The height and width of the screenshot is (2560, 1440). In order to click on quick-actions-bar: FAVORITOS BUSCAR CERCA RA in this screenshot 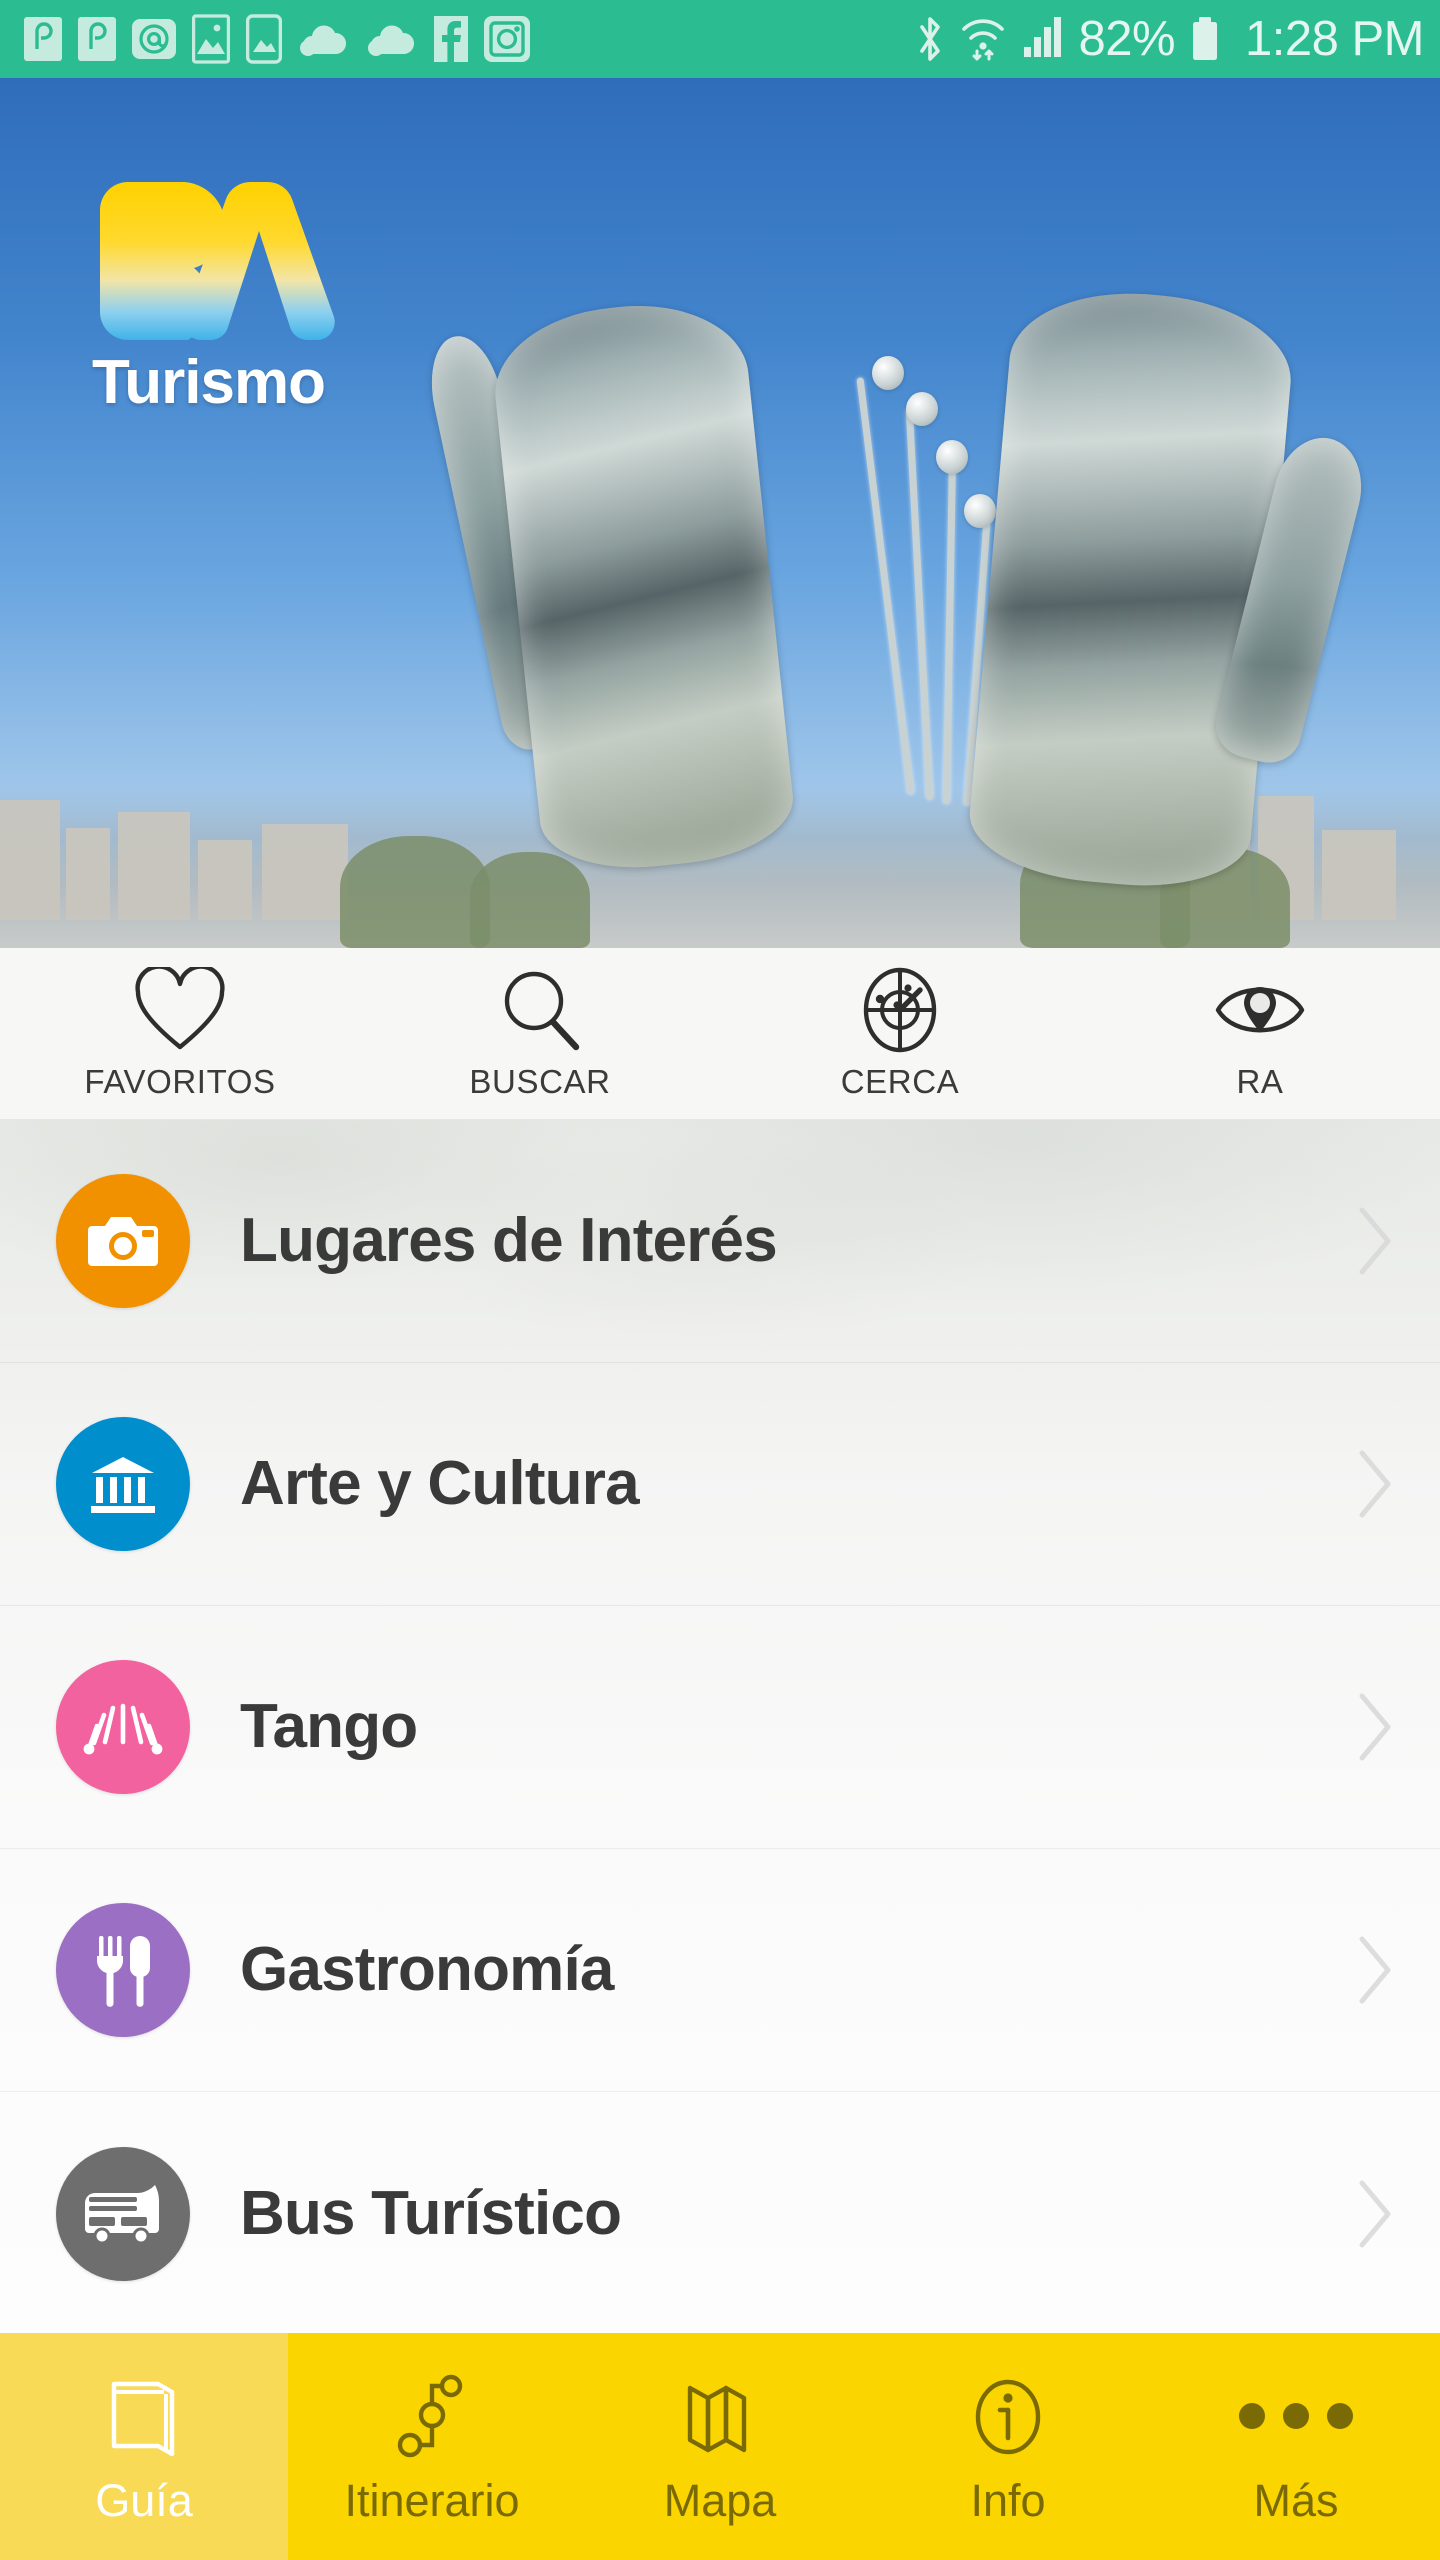, I will do `click(720, 1034)`.